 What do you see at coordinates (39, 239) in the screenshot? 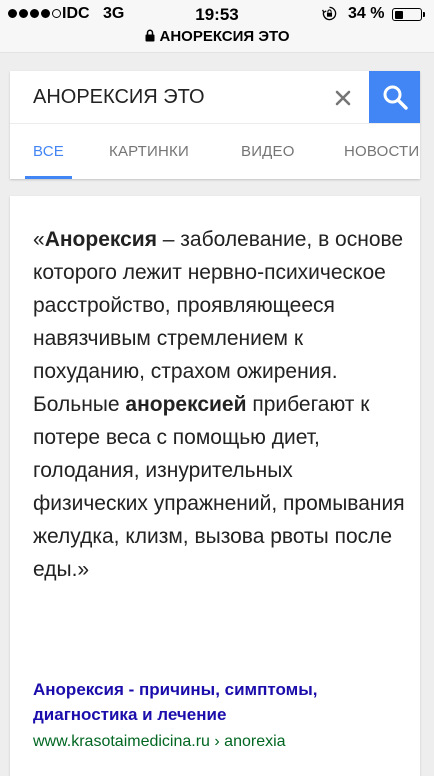
I see `snippet-open-quote: «` at bounding box center [39, 239].